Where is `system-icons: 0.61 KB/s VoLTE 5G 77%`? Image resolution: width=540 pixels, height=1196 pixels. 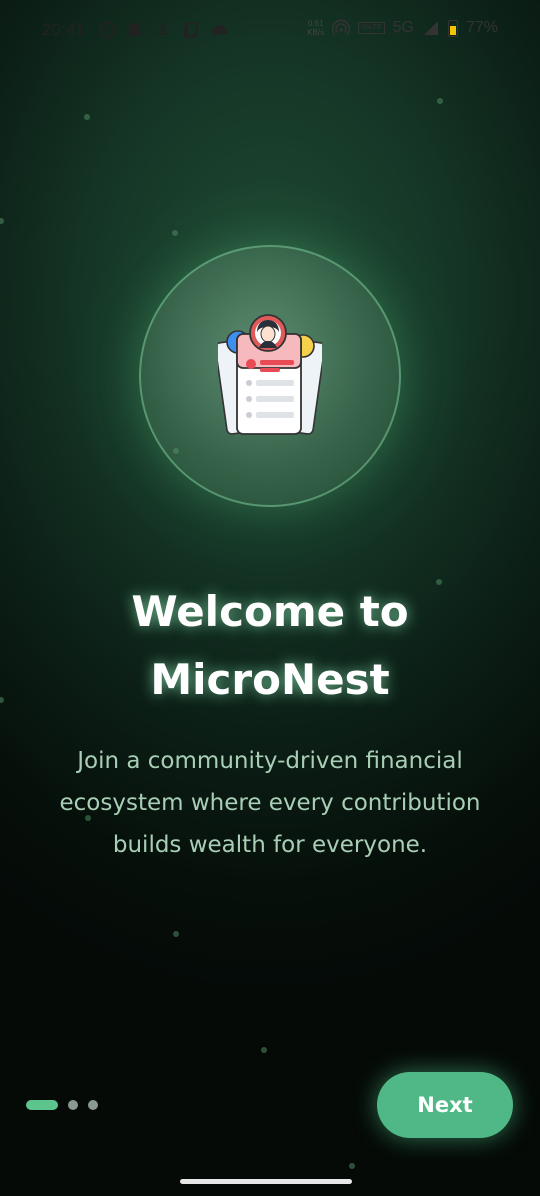
system-icons: 0.61 KB/s VoLTE 5G 77% is located at coordinates (402, 28).